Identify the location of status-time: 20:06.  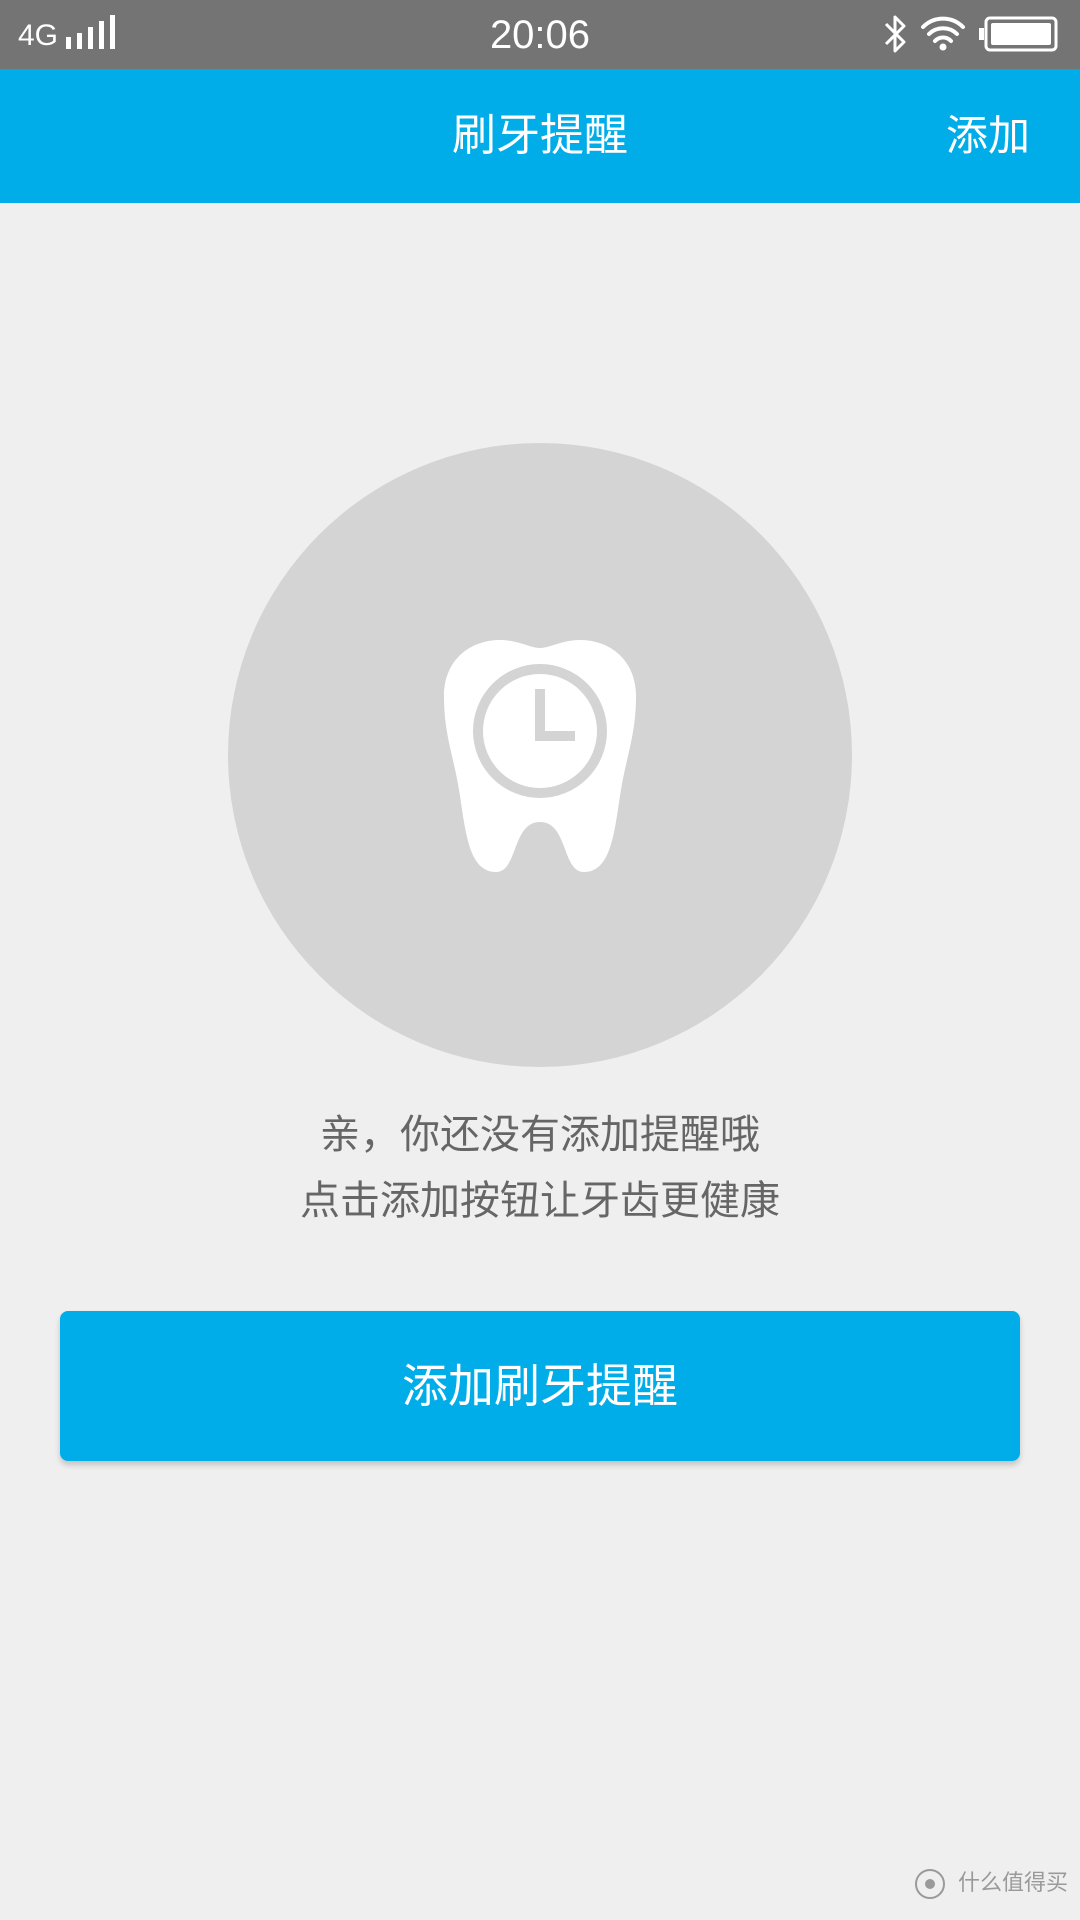
(540, 35).